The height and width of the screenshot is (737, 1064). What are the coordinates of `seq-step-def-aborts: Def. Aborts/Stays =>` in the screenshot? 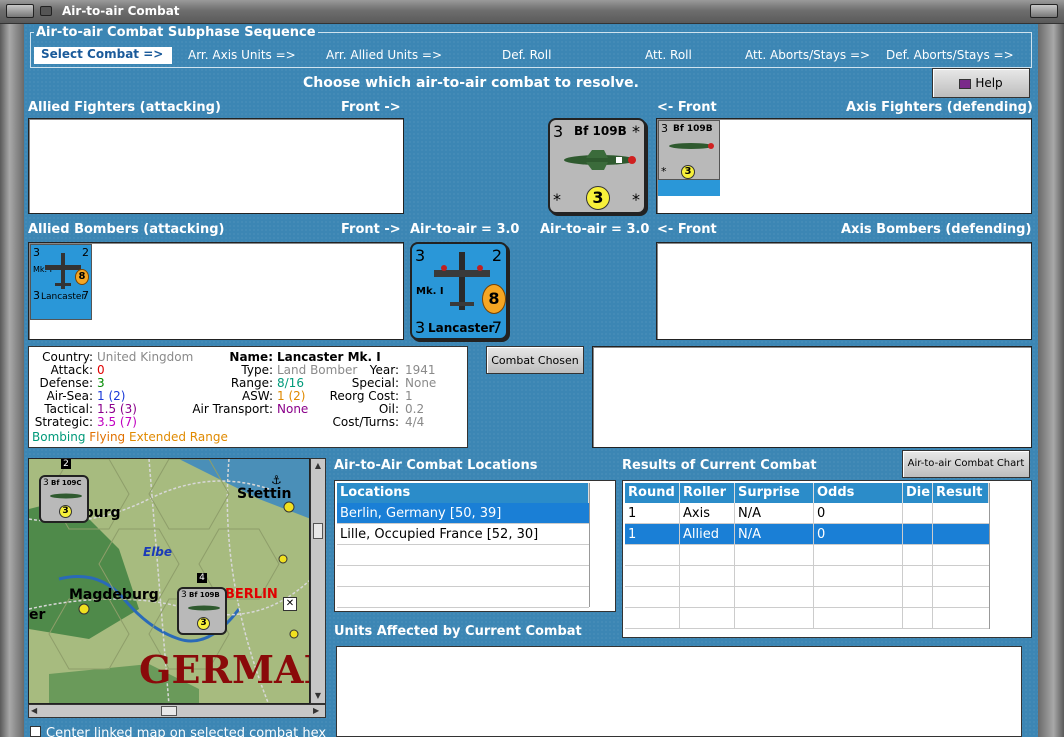 It's located at (950, 55).